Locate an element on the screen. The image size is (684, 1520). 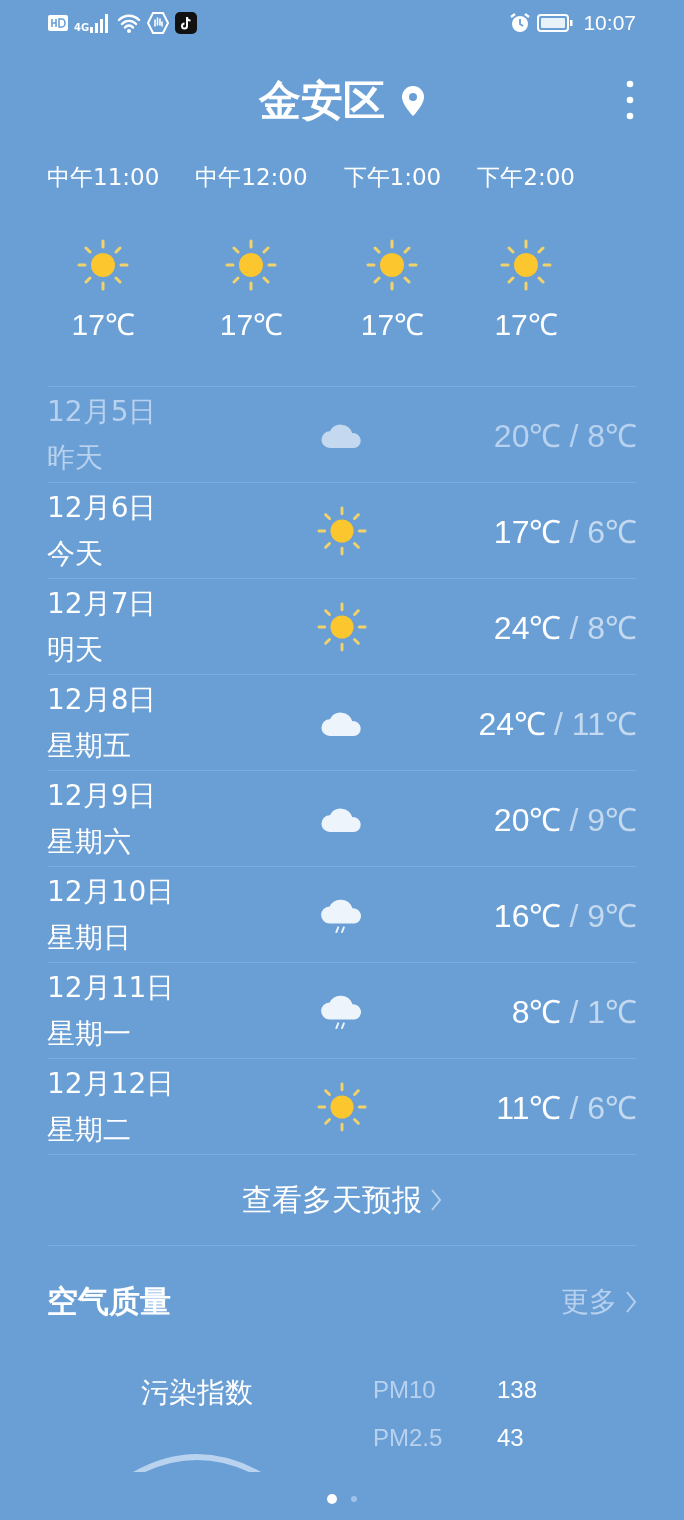
high-temperature: 17℃ is located at coordinates (527, 532).